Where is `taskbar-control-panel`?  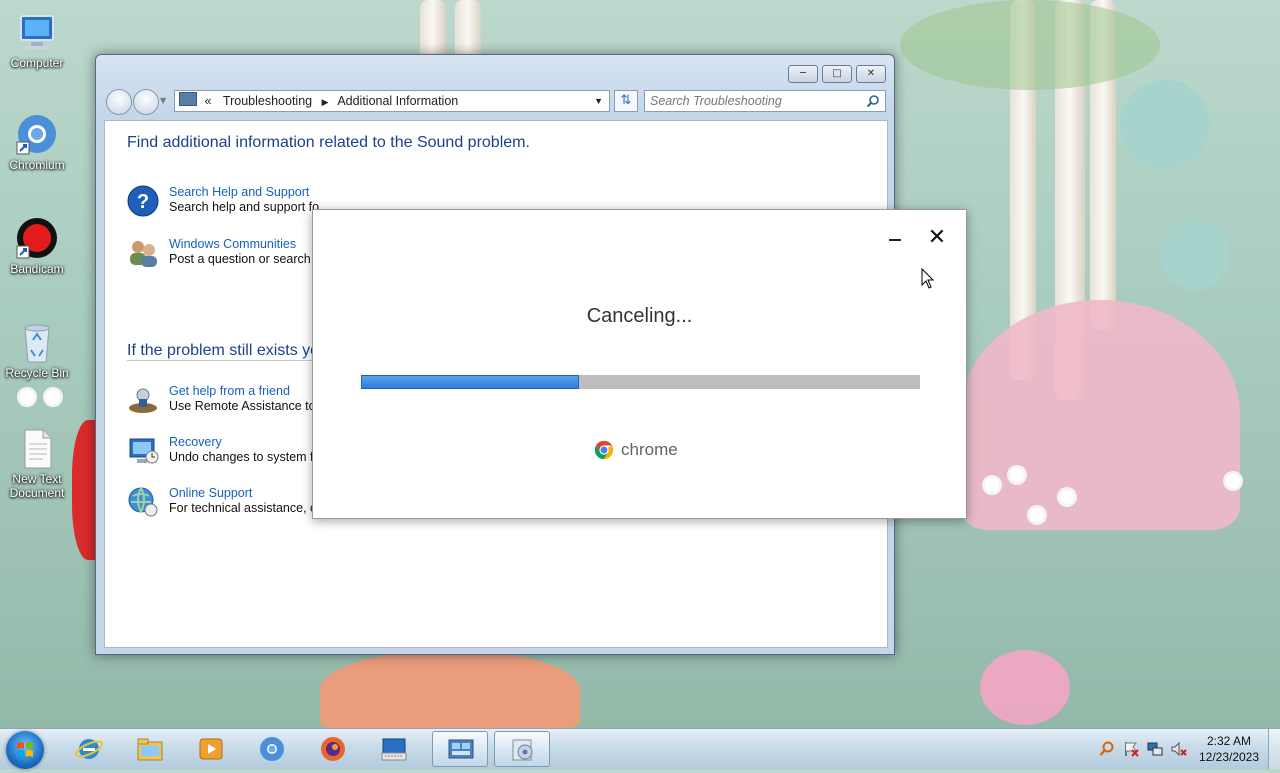
taskbar-control-panel is located at coordinates (460, 749).